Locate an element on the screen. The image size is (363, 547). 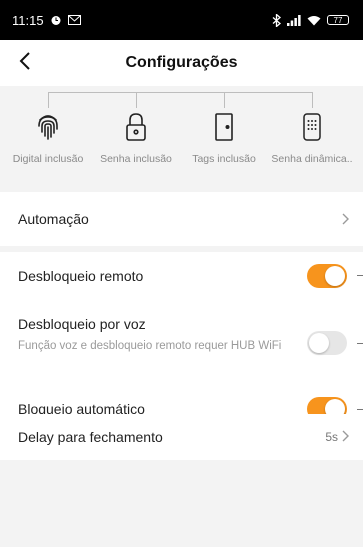
wifi-icon is located at coordinates (314, 20).